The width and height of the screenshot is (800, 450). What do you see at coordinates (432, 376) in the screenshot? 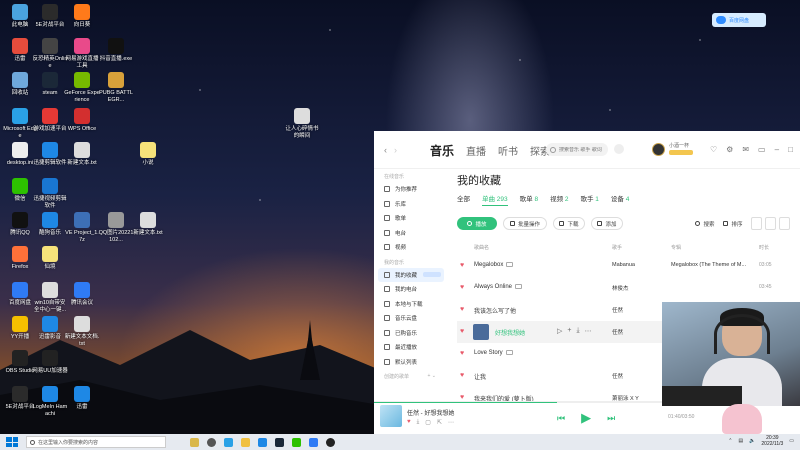
I see `add-playlist-icon: + ⌄` at bounding box center [432, 376].